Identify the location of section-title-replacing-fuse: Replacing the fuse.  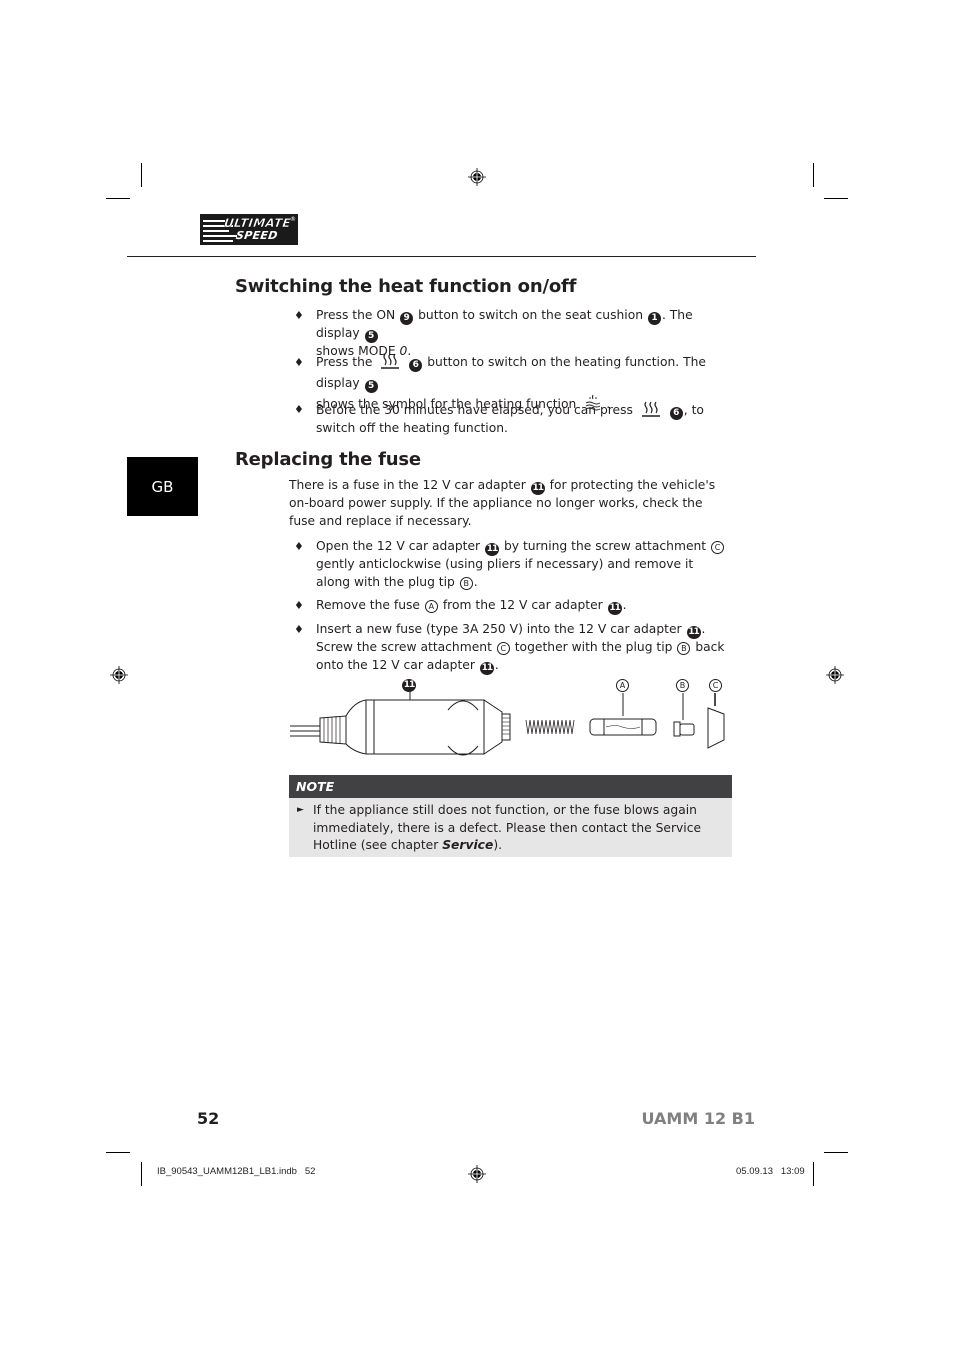
(328, 459).